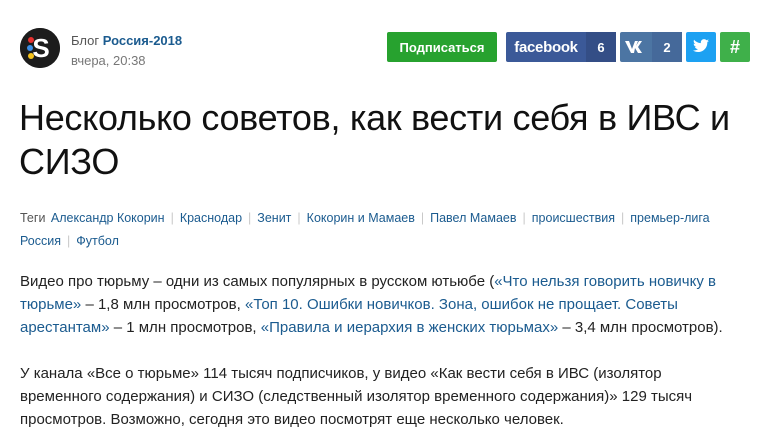 Image resolution: width=765 pixels, height=435 pixels. Describe the element at coordinates (85, 40) in the screenshot. I see `blog-label: Блог` at that location.